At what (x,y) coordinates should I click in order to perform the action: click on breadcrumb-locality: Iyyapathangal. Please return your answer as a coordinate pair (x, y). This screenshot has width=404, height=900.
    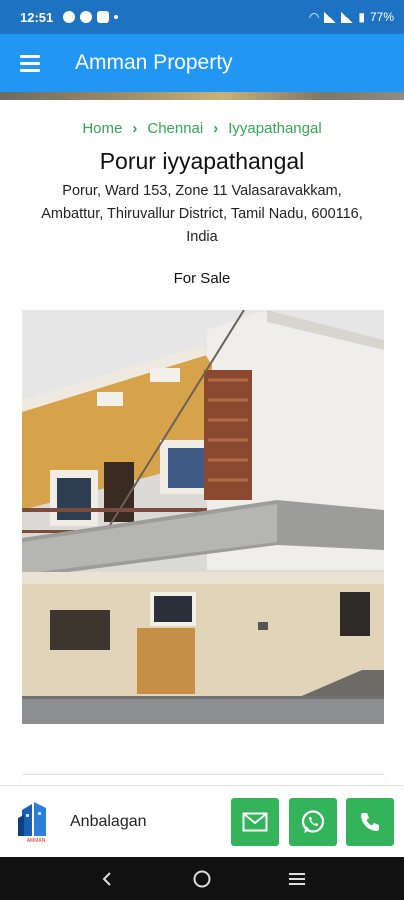
    Looking at the image, I should click on (274, 128).